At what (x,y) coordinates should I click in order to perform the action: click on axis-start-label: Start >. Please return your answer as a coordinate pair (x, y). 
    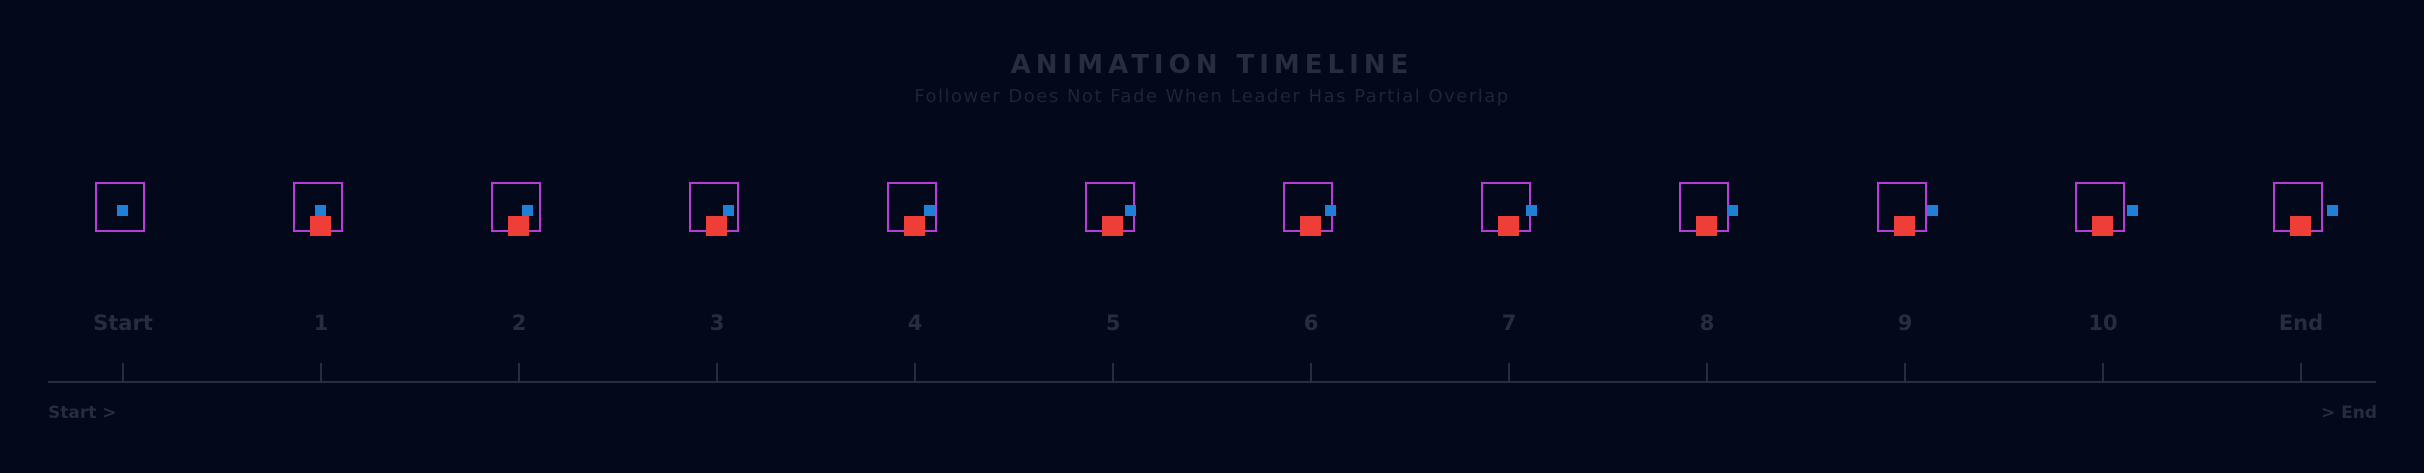
    Looking at the image, I should click on (82, 413).